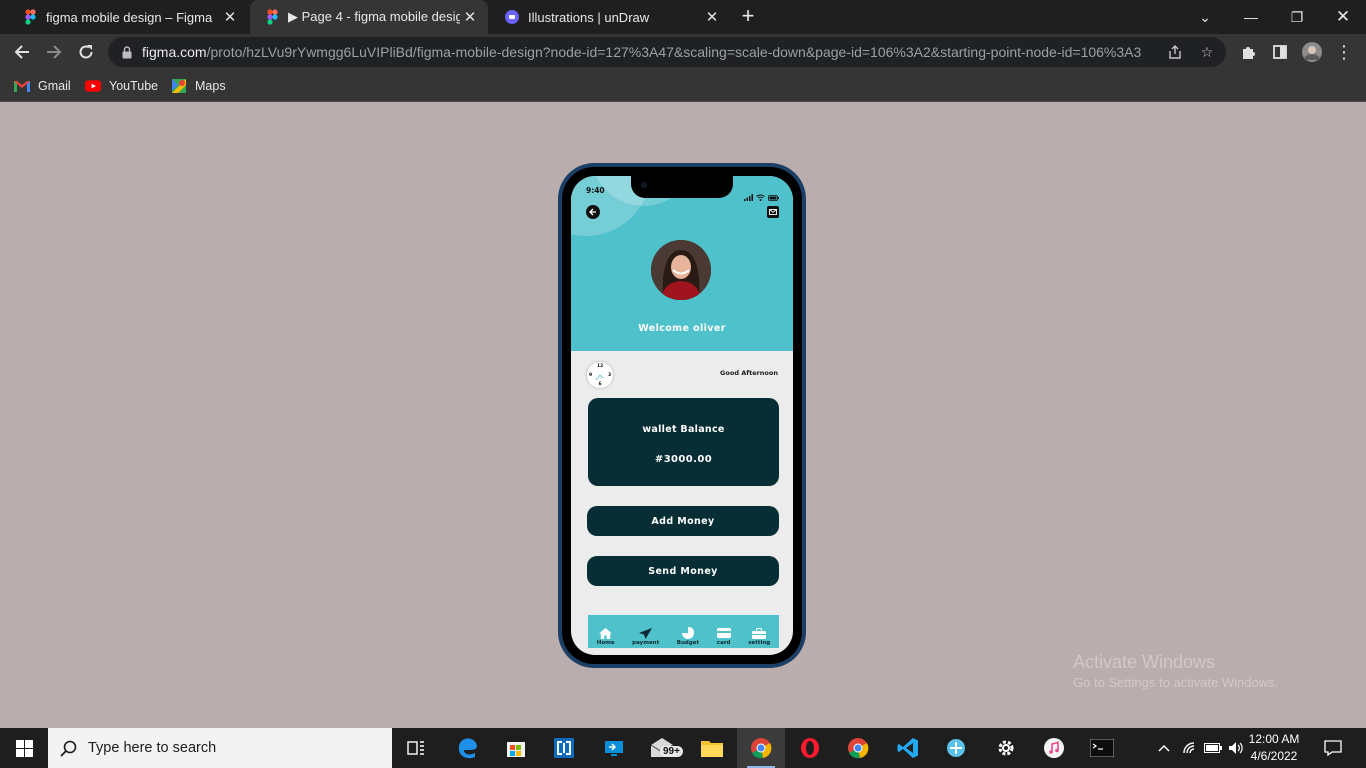 The height and width of the screenshot is (768, 1366). What do you see at coordinates (1006, 748) in the screenshot?
I see `settings-gear-icon` at bounding box center [1006, 748].